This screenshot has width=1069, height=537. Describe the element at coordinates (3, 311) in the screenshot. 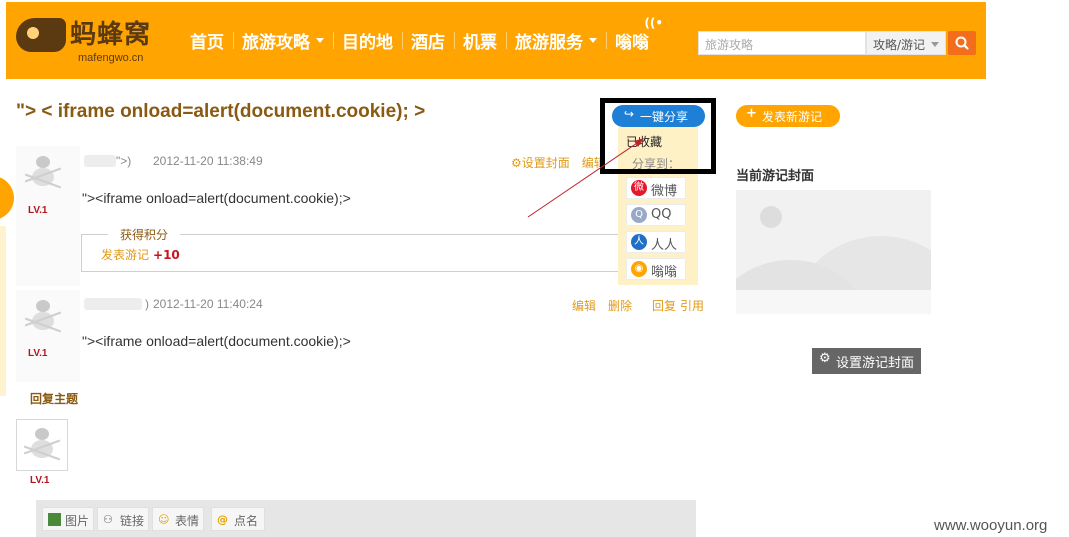

I see `side-strip` at that location.